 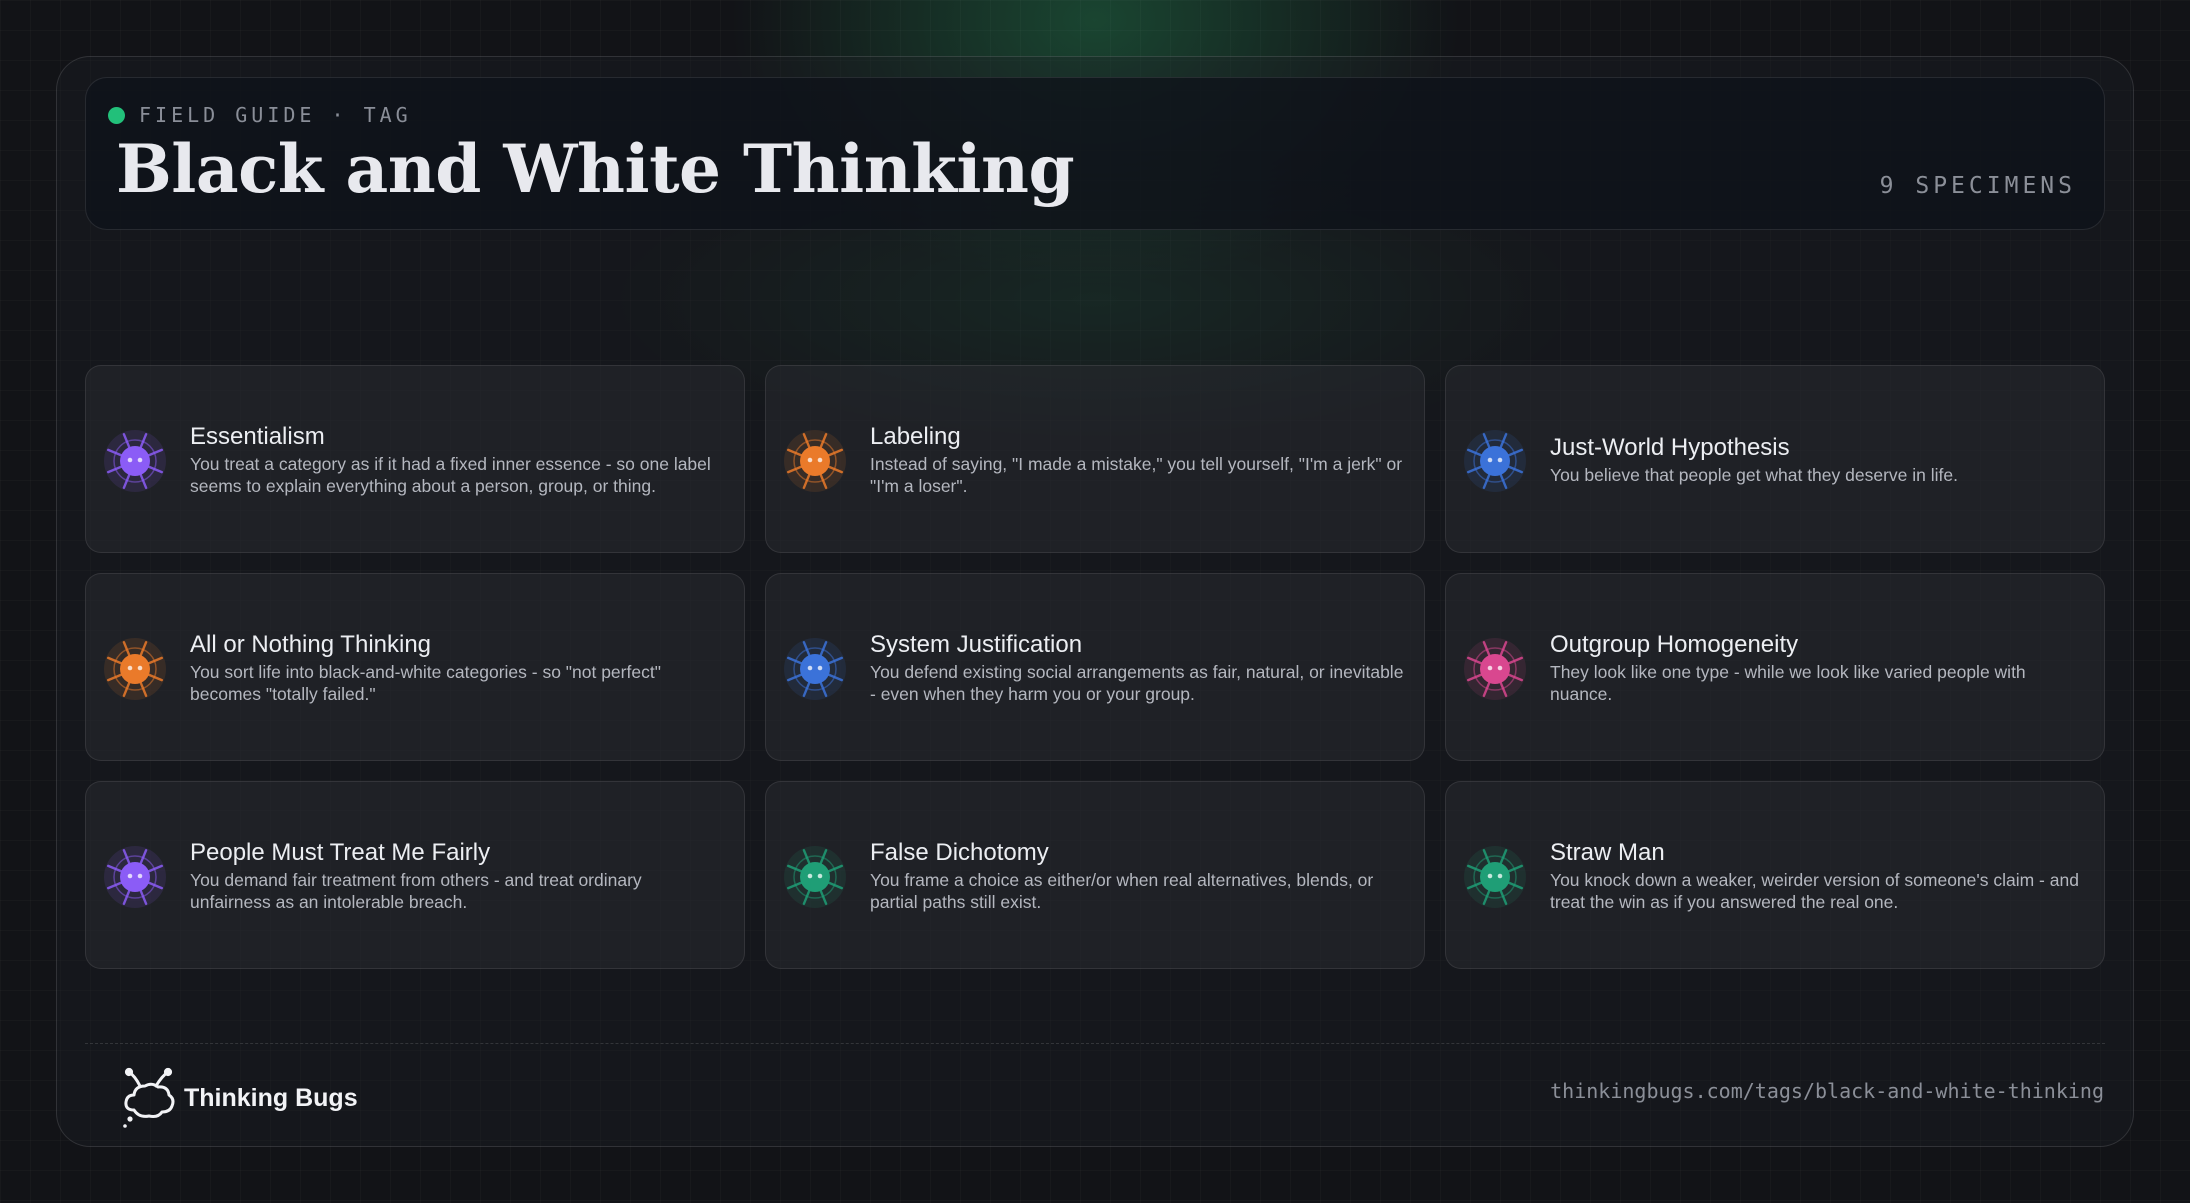 I want to click on page-title: Black and White Thinking, so click(x=595, y=169).